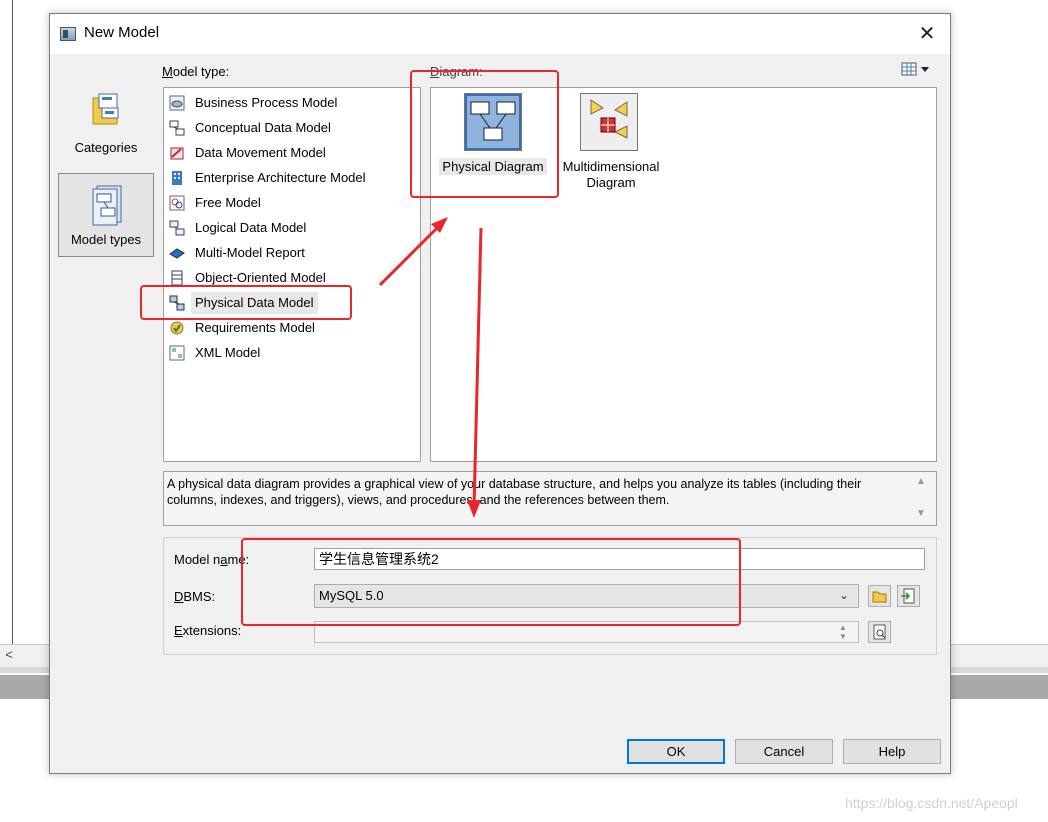 Image resolution: width=1048 pixels, height=822 pixels. I want to click on annotation-arrow-to-diagram, so click(410, 255).